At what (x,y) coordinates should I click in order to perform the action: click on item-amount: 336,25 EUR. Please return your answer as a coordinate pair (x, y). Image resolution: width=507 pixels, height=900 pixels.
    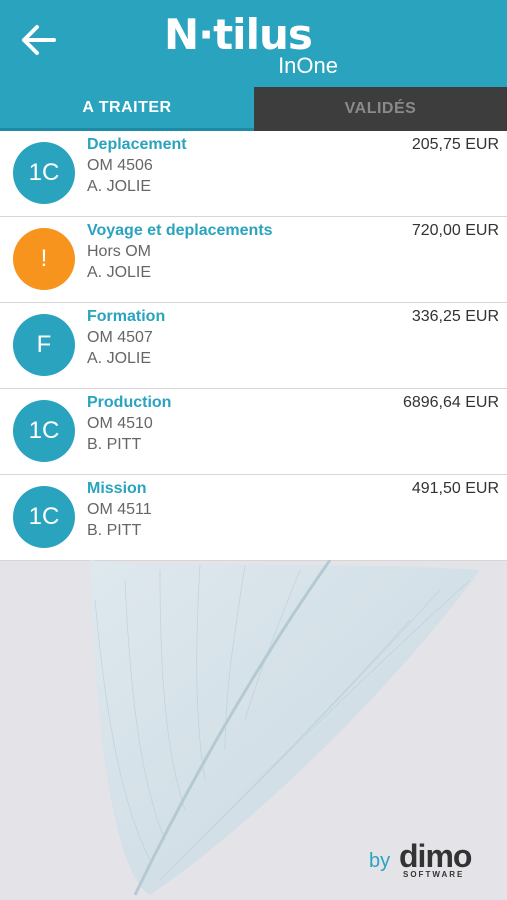
    Looking at the image, I should click on (455, 316).